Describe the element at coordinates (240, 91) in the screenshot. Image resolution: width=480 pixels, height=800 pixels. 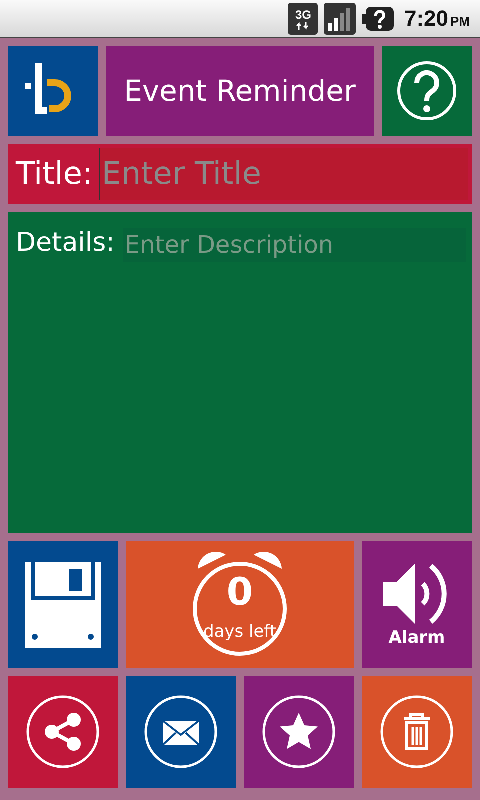
I see `app-title: Event Reminder` at that location.